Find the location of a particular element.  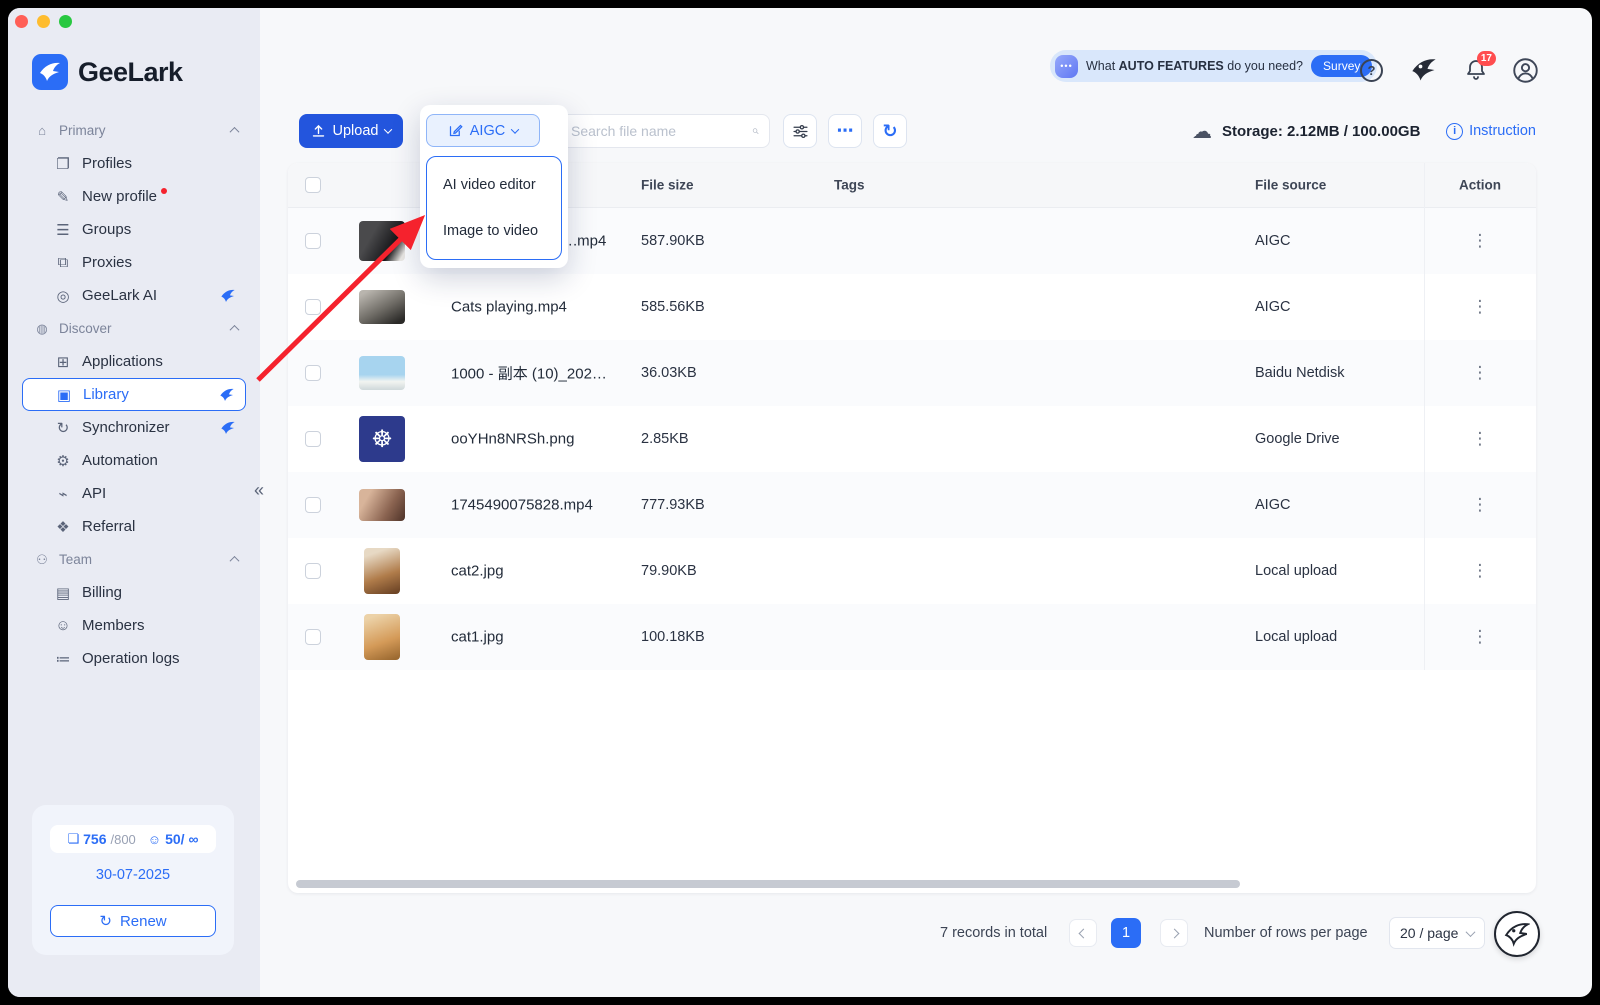

previous-page-button is located at coordinates (1083, 933).